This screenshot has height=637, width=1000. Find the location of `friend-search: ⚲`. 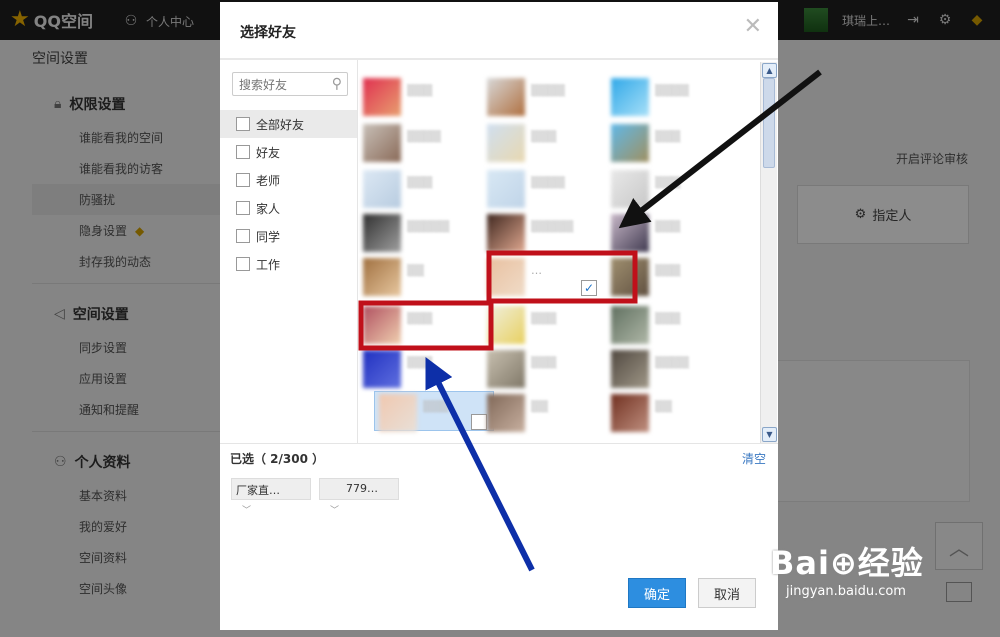

friend-search: ⚲ is located at coordinates (290, 84).